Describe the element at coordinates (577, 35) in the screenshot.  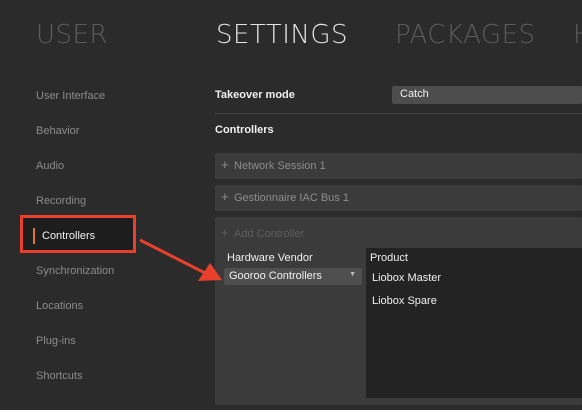
I see `tab-help-partial: H` at that location.